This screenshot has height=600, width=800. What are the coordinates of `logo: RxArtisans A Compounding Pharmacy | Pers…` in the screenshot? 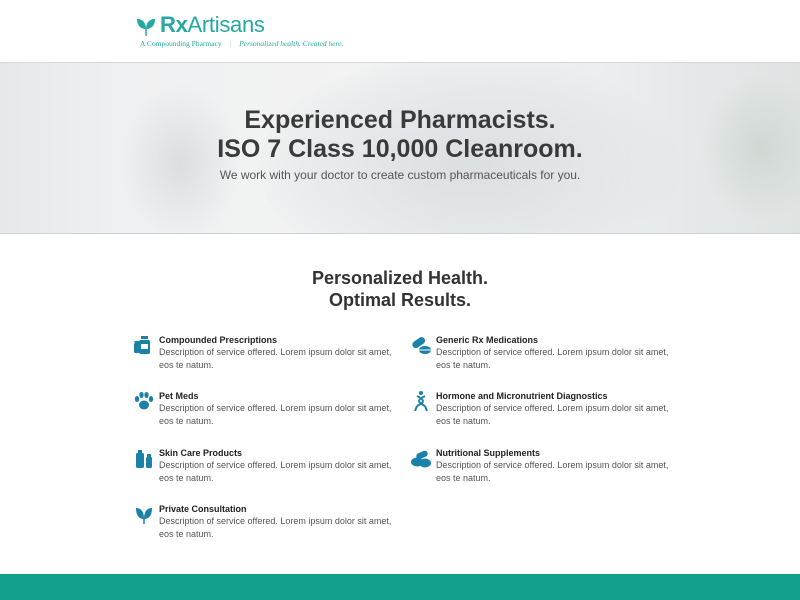 It's located at (239, 31).